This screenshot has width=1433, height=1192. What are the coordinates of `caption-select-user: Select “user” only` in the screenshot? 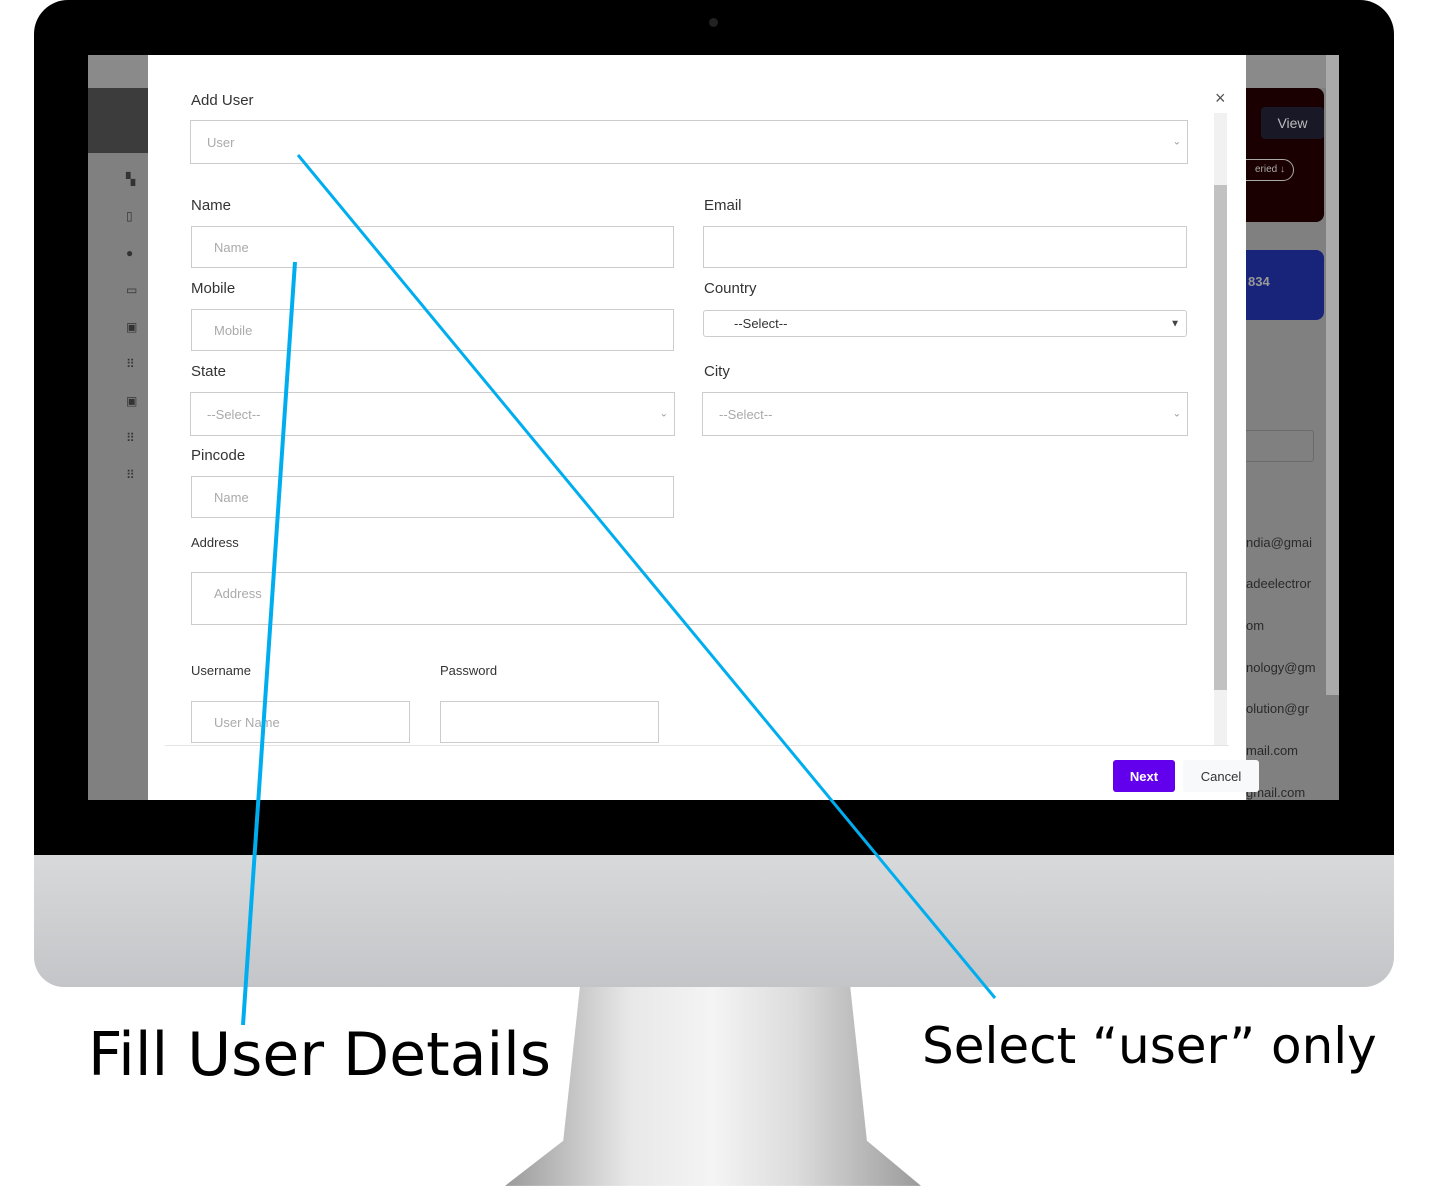 It's located at (1149, 1046).